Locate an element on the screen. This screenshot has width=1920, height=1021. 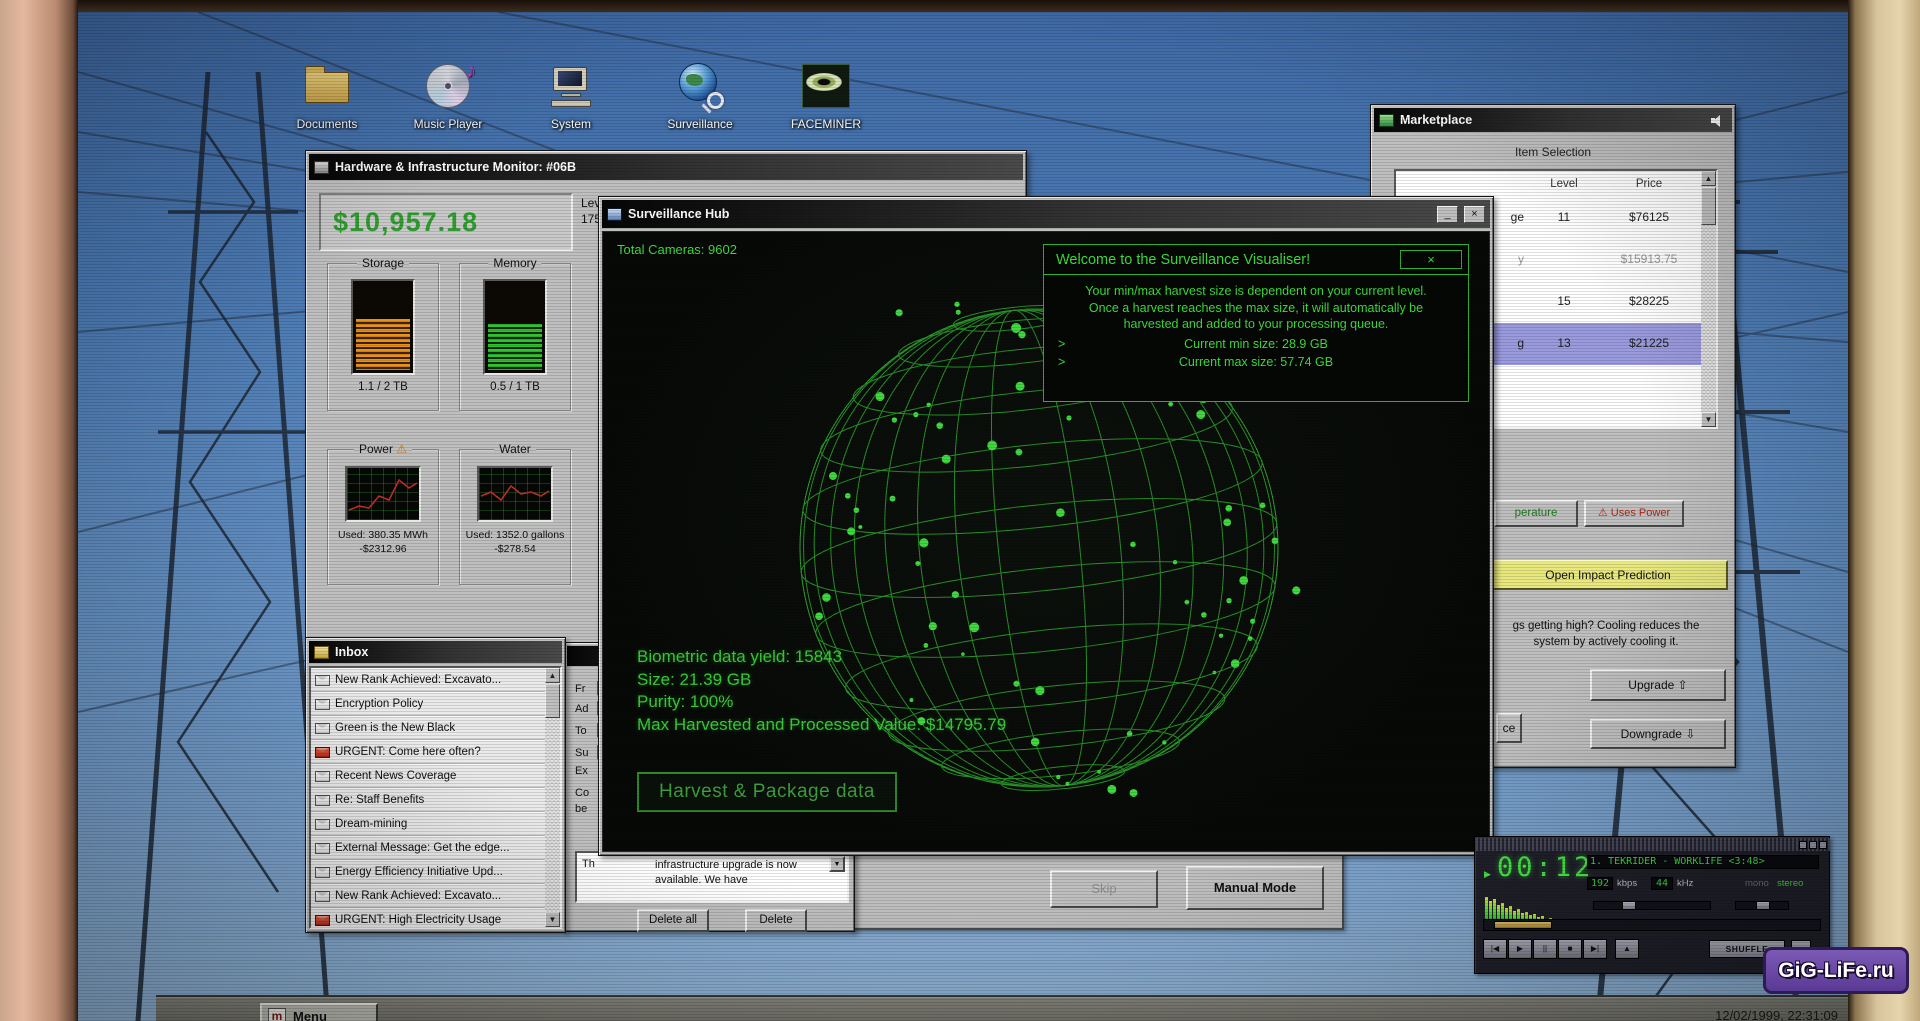
player-shade-button is located at coordinates (1813, 844).